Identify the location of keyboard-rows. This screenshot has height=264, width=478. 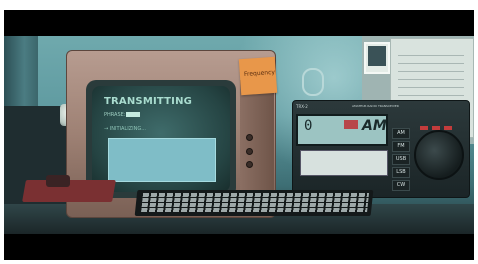
(255, 203).